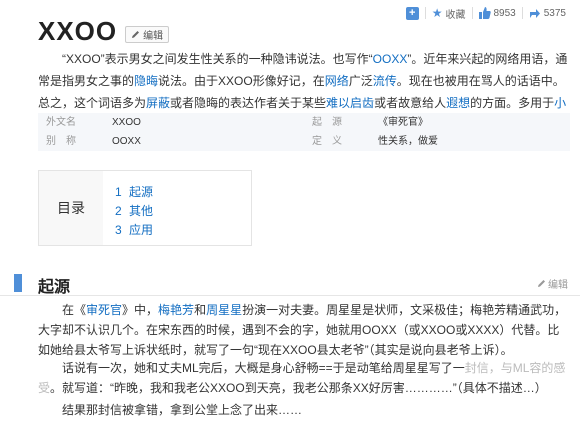  What do you see at coordinates (200, 310) in the screenshot?
I see `inline-text: 和` at bounding box center [200, 310].